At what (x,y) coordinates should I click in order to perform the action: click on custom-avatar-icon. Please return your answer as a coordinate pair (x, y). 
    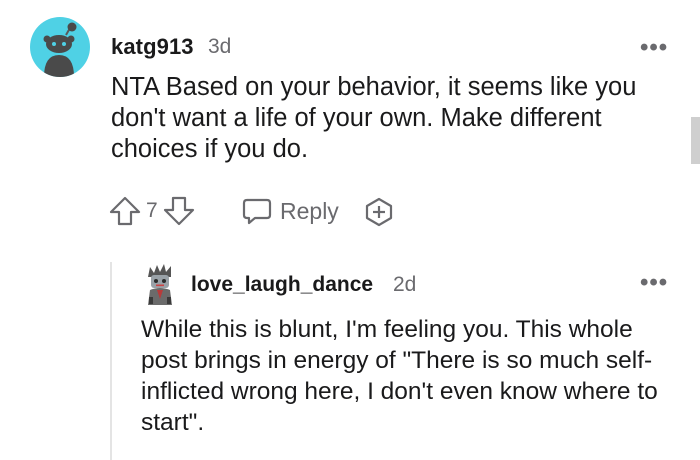
    Looking at the image, I should click on (160, 284).